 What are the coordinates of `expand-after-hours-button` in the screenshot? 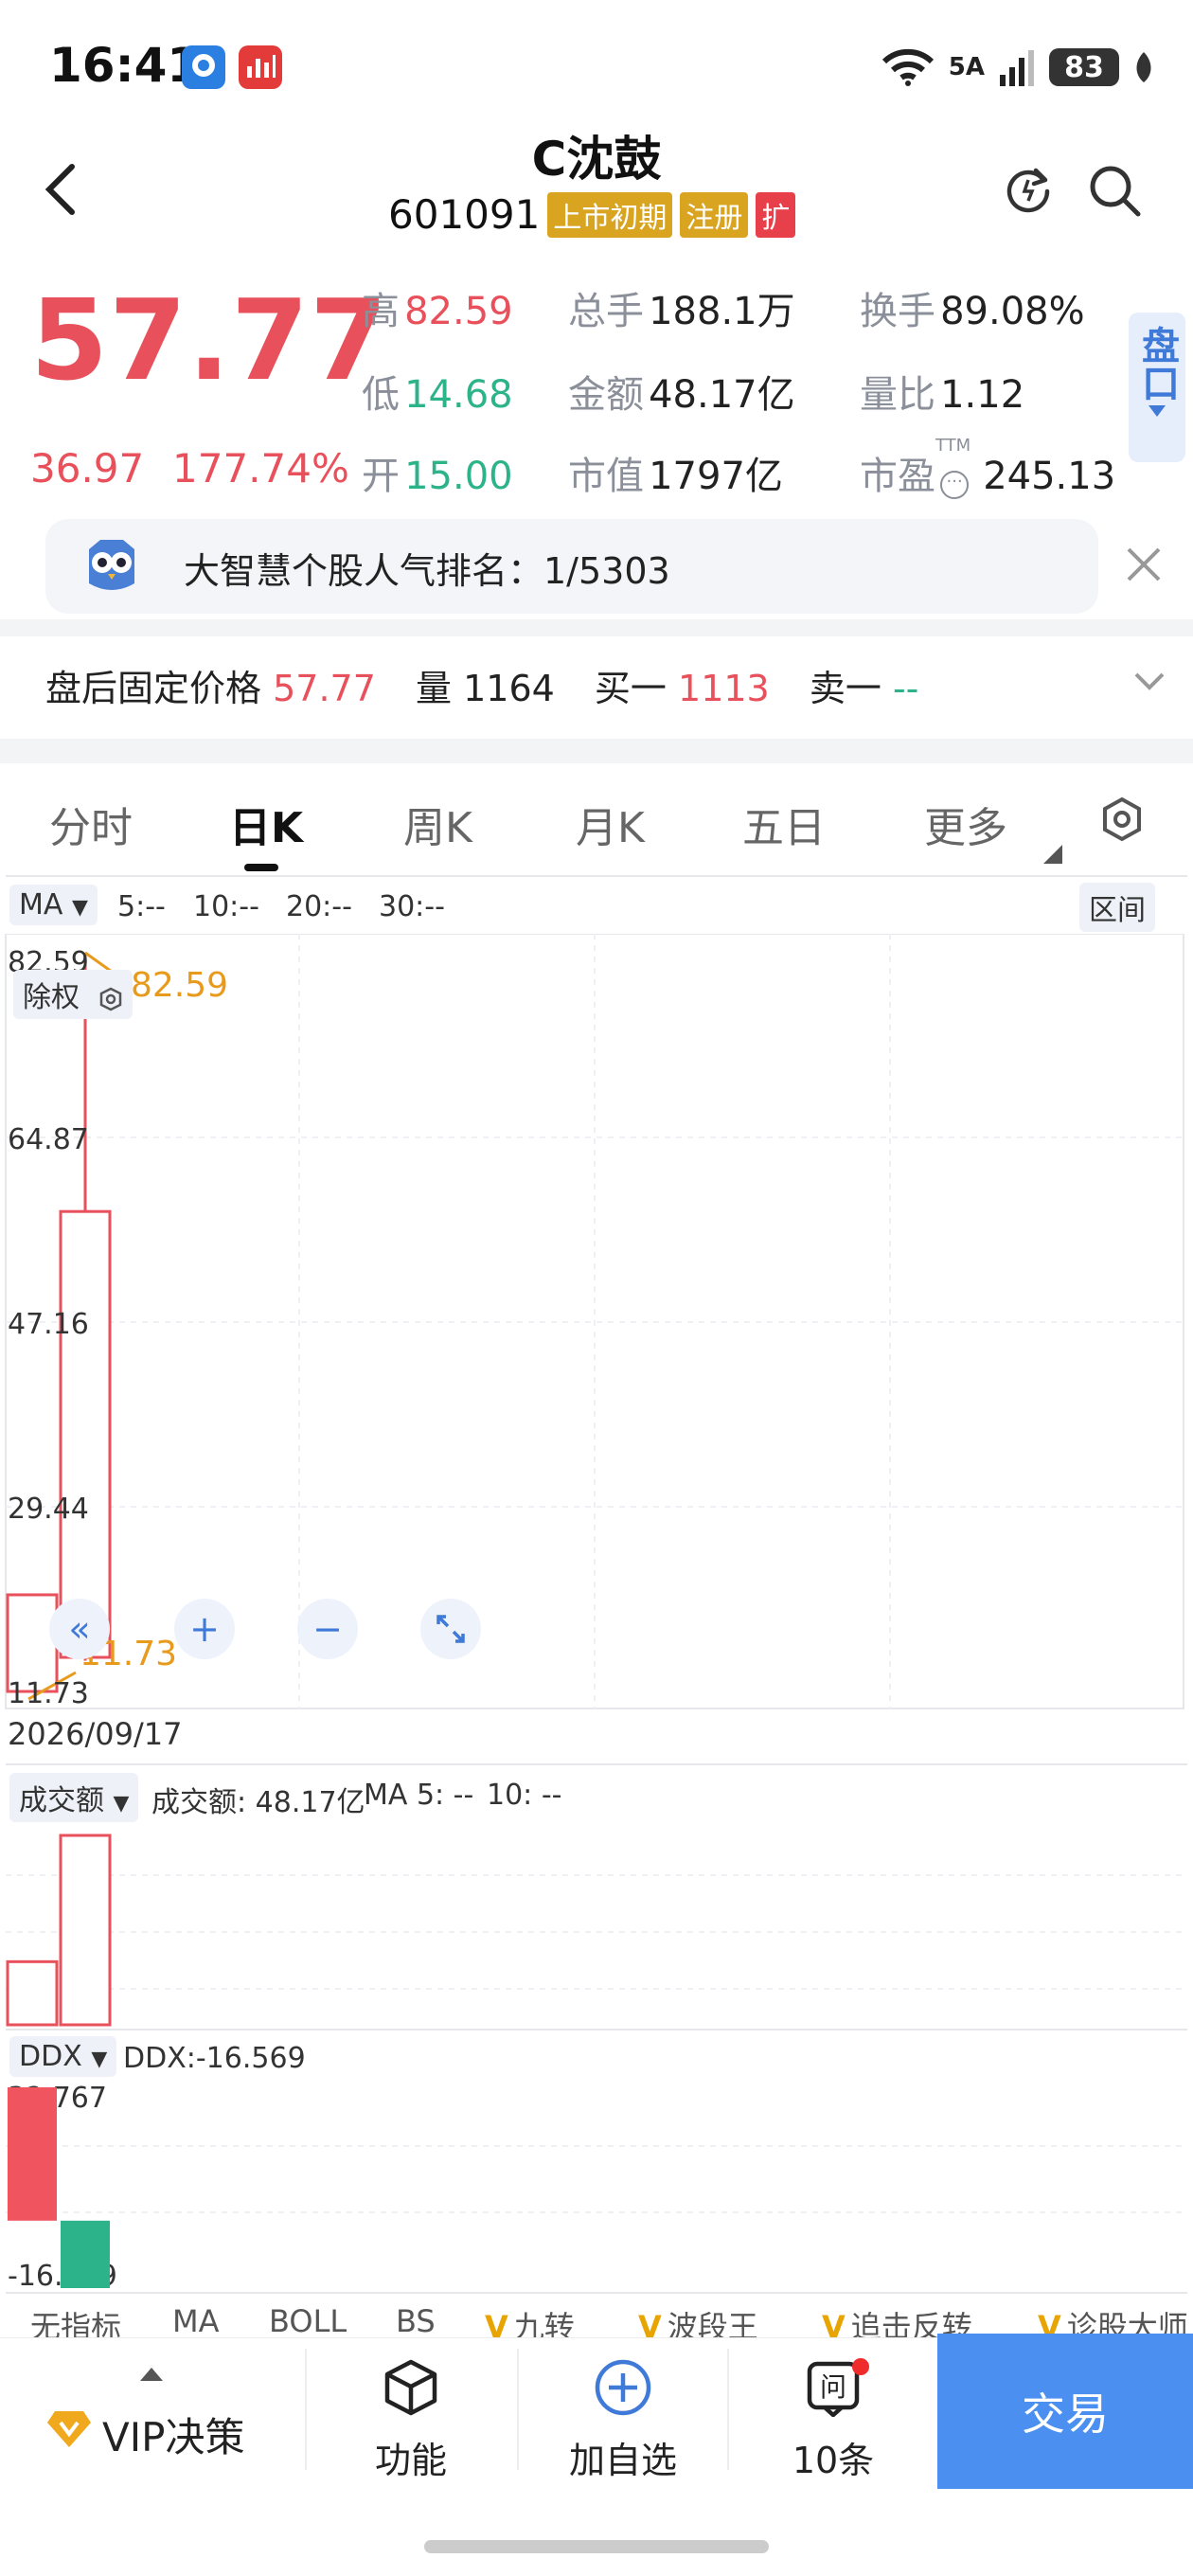 It's located at (1149, 684).